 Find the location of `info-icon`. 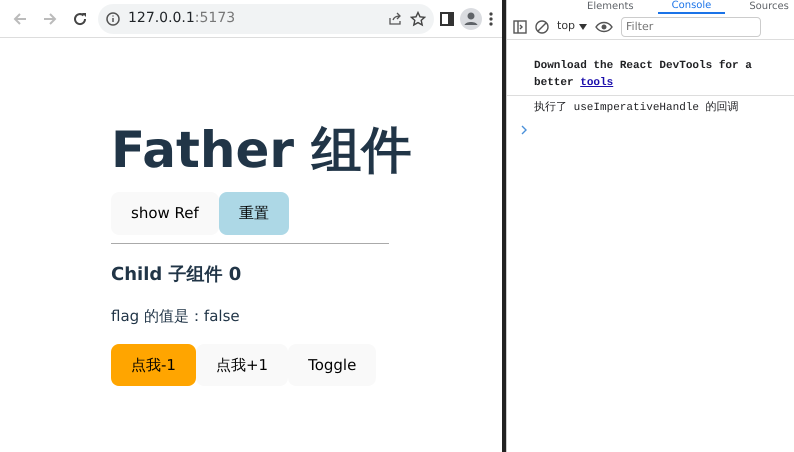

info-icon is located at coordinates (113, 19).